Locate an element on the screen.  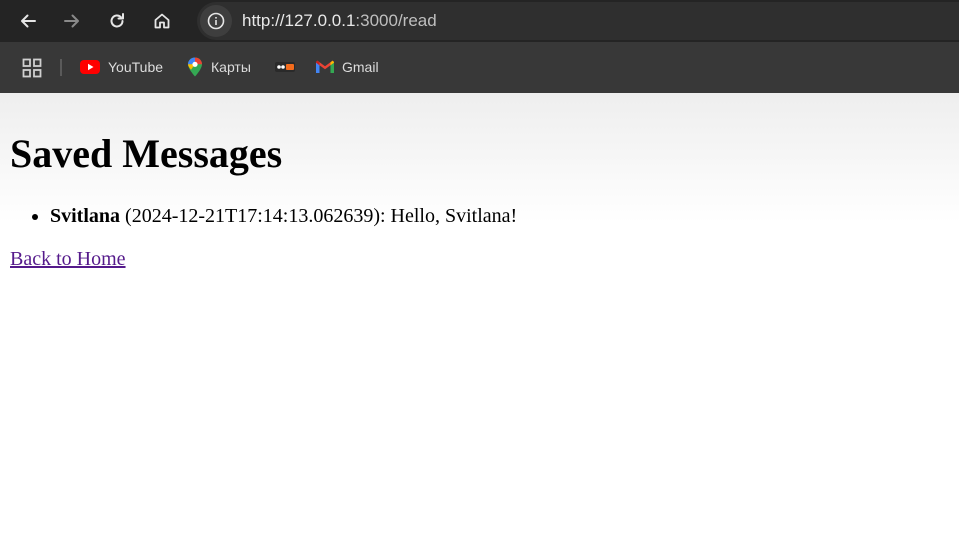
reload-icon is located at coordinates (117, 20).